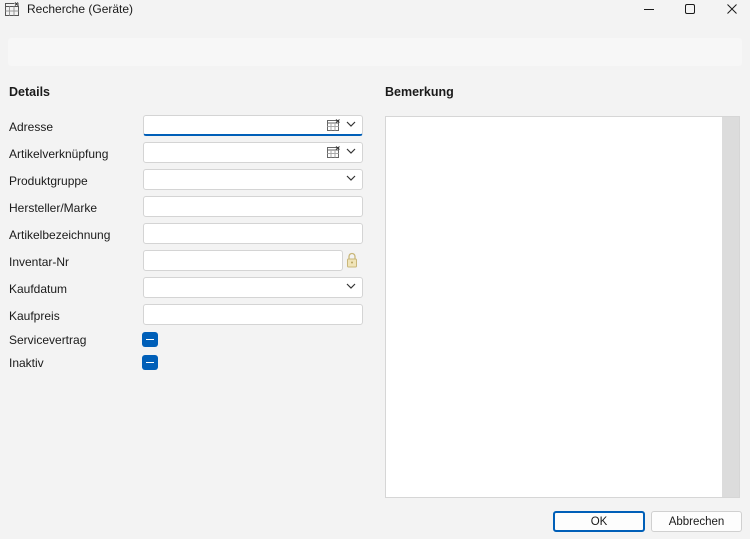 The height and width of the screenshot is (539, 750). Describe the element at coordinates (29, 92) in the screenshot. I see `details-heading: Details` at that location.